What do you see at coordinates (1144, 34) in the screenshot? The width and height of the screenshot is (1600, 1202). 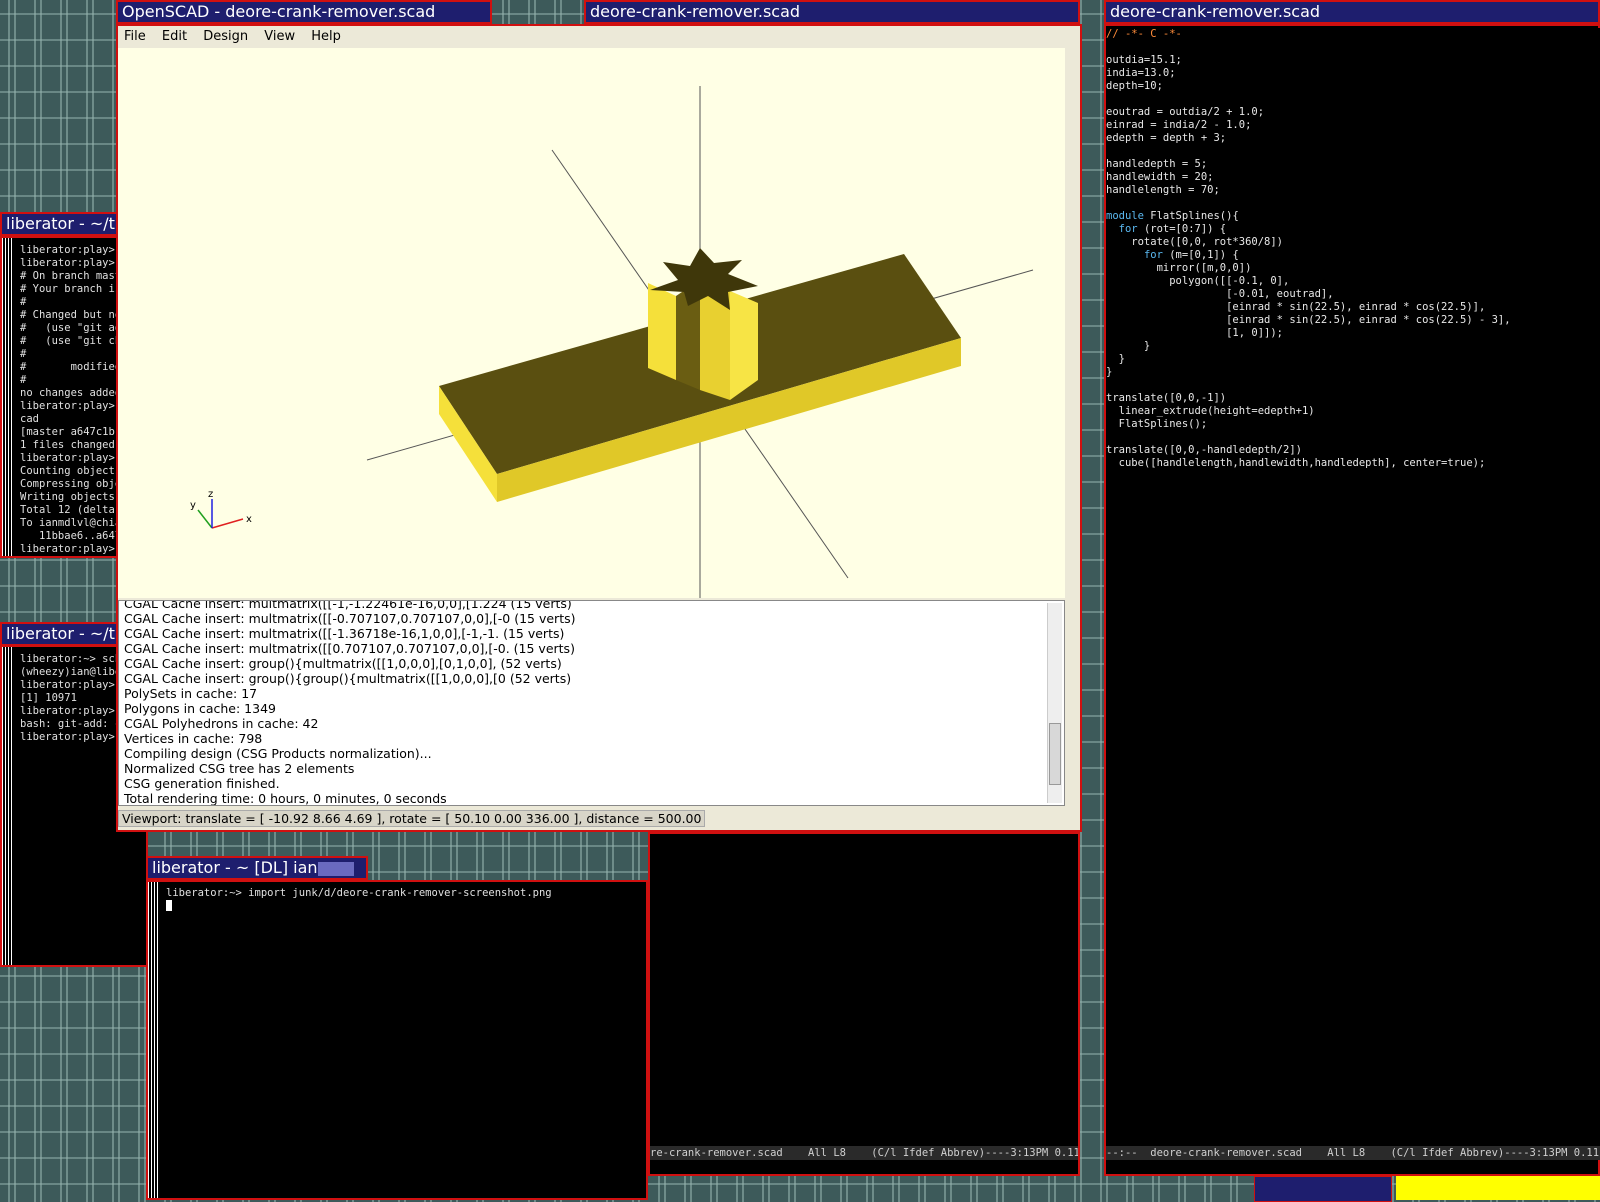 I see `code-line: // -*- C -*-` at bounding box center [1144, 34].